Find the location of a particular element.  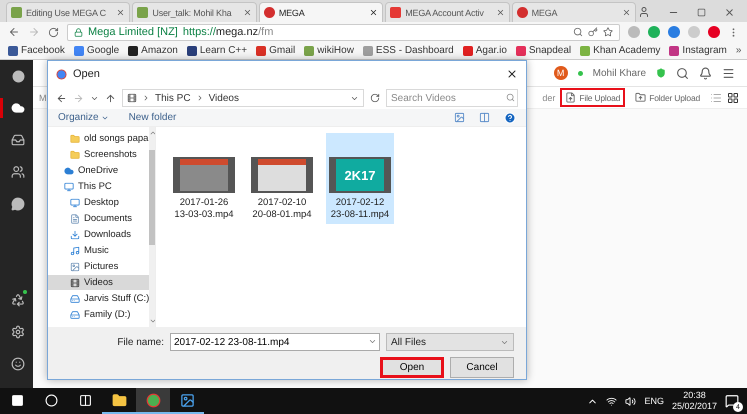

music-icon is located at coordinates (75, 251).